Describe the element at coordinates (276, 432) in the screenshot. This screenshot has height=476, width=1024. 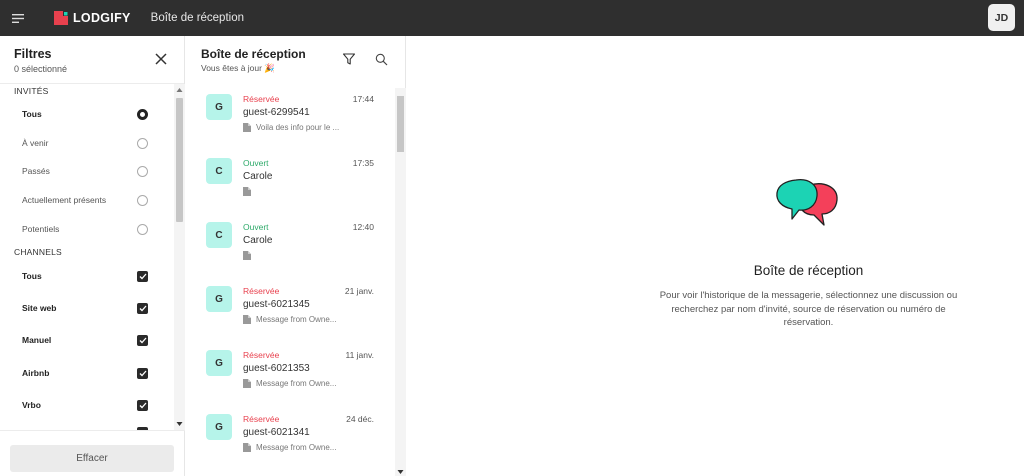
I see `conversation-guest-name: guest-6021341` at that location.